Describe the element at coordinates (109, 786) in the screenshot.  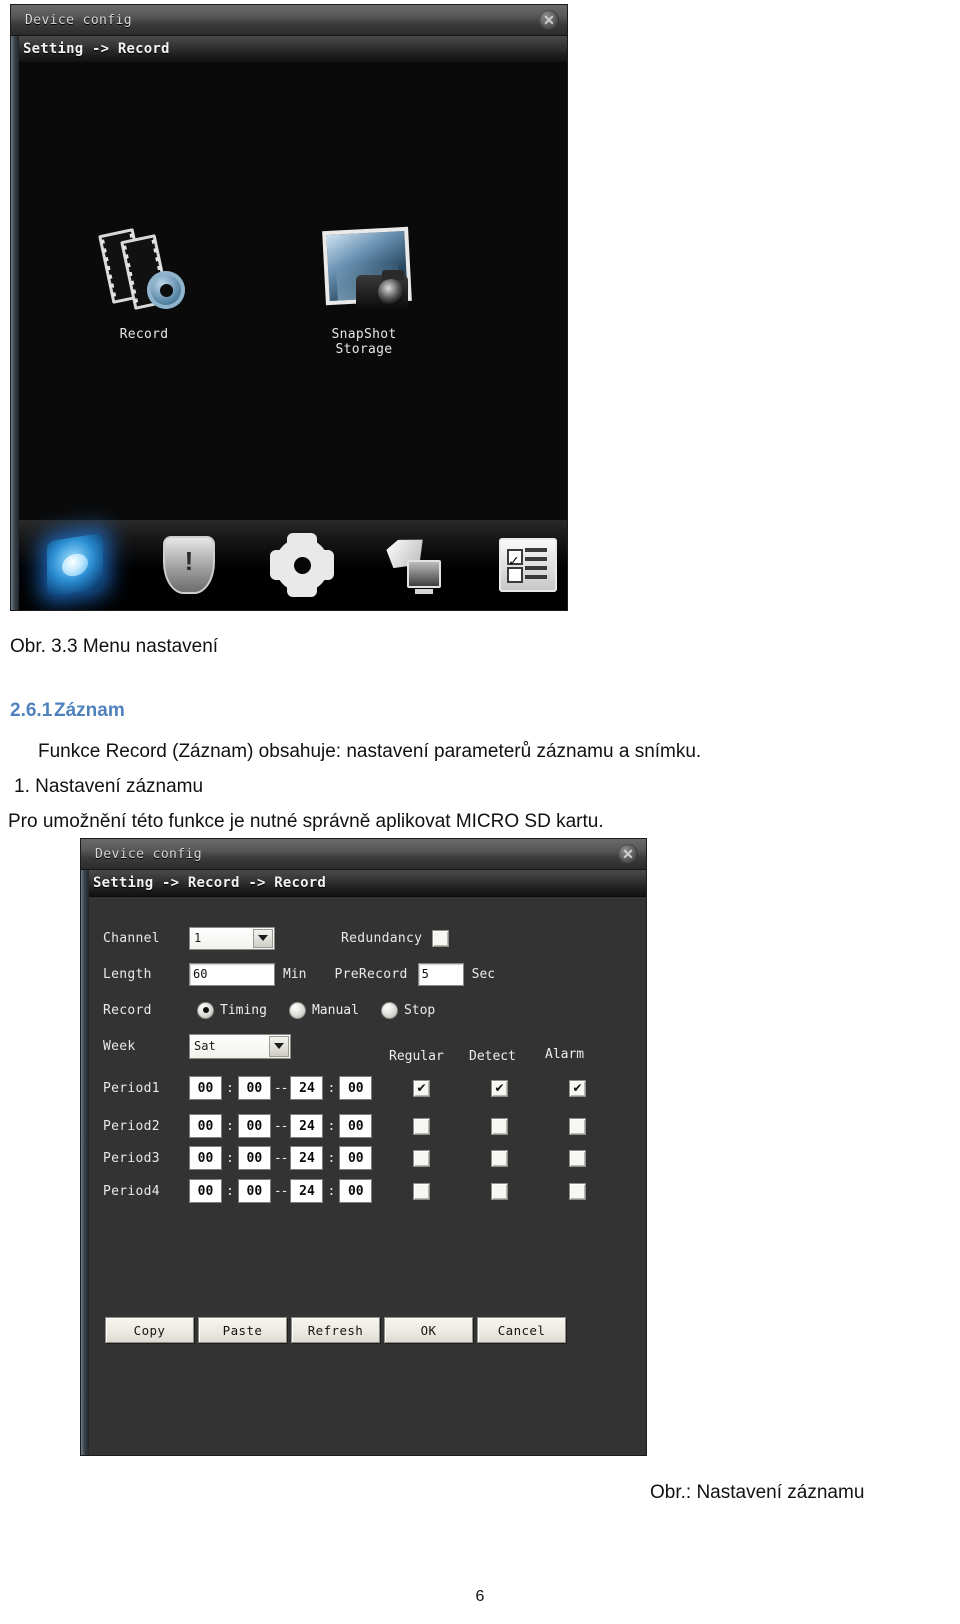
I see `list-item-record-setup: 1. Nastavení záznamu` at that location.